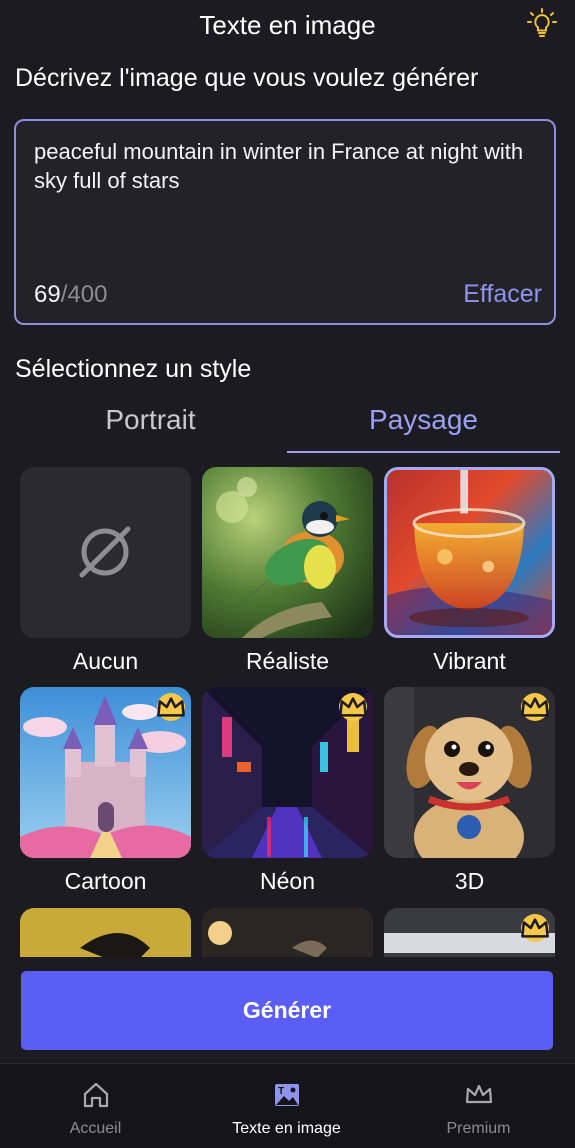  Describe the element at coordinates (469, 661) in the screenshot. I see `style-label-vibrant: Vibrant` at that location.